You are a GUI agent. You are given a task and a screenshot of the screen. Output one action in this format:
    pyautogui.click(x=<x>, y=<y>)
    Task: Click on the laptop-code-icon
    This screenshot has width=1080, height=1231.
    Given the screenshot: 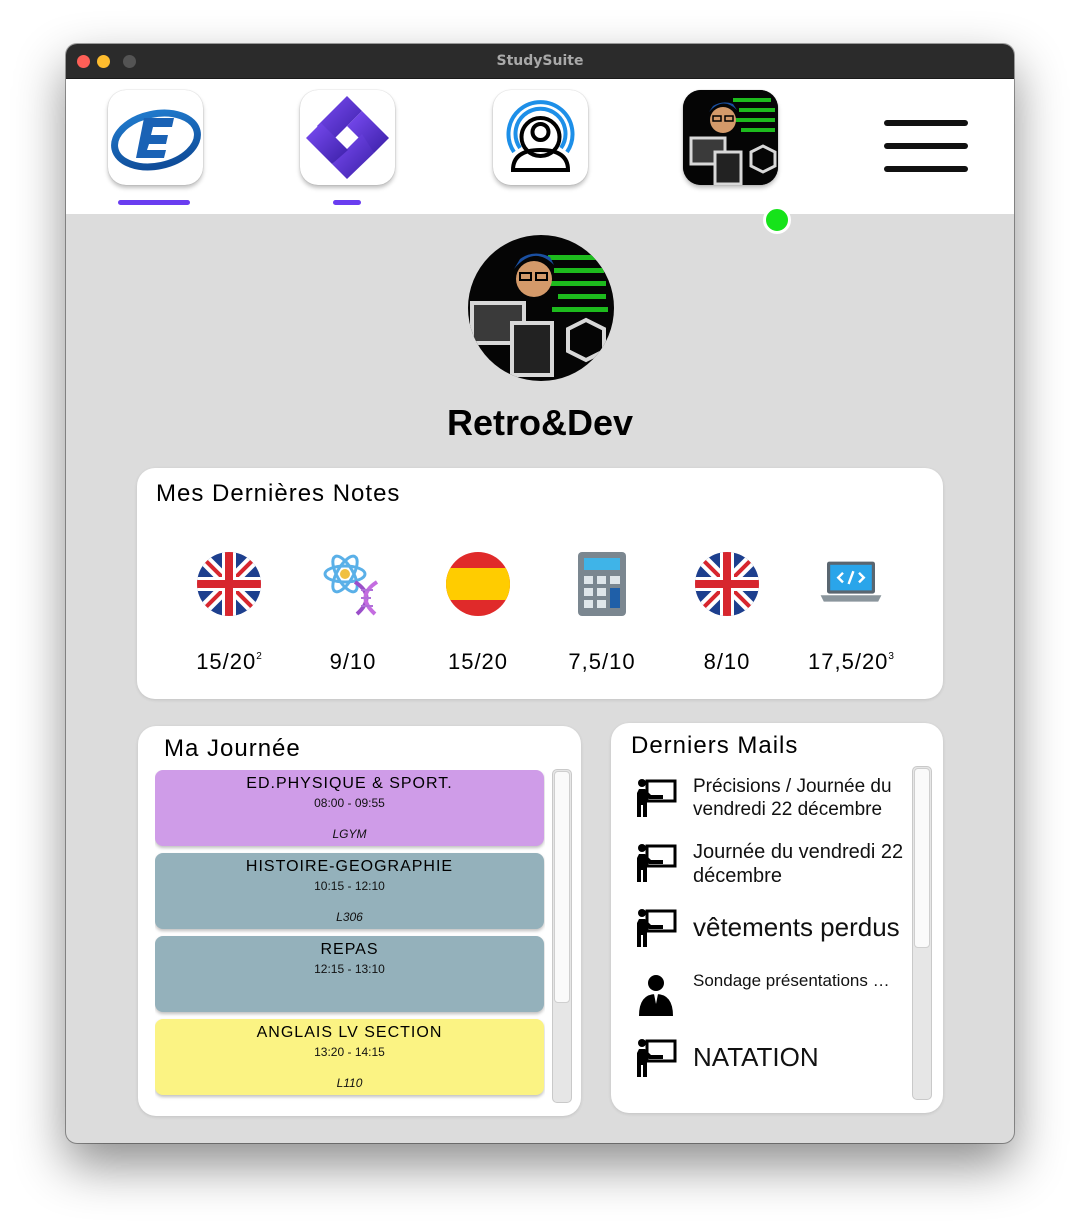 What is the action you would take?
    pyautogui.click(x=851, y=581)
    